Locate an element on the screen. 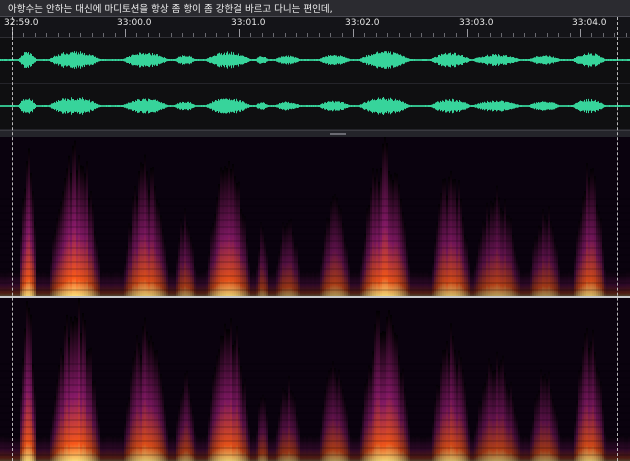  ruler-label-3: 33:02.0 is located at coordinates (362, 23).